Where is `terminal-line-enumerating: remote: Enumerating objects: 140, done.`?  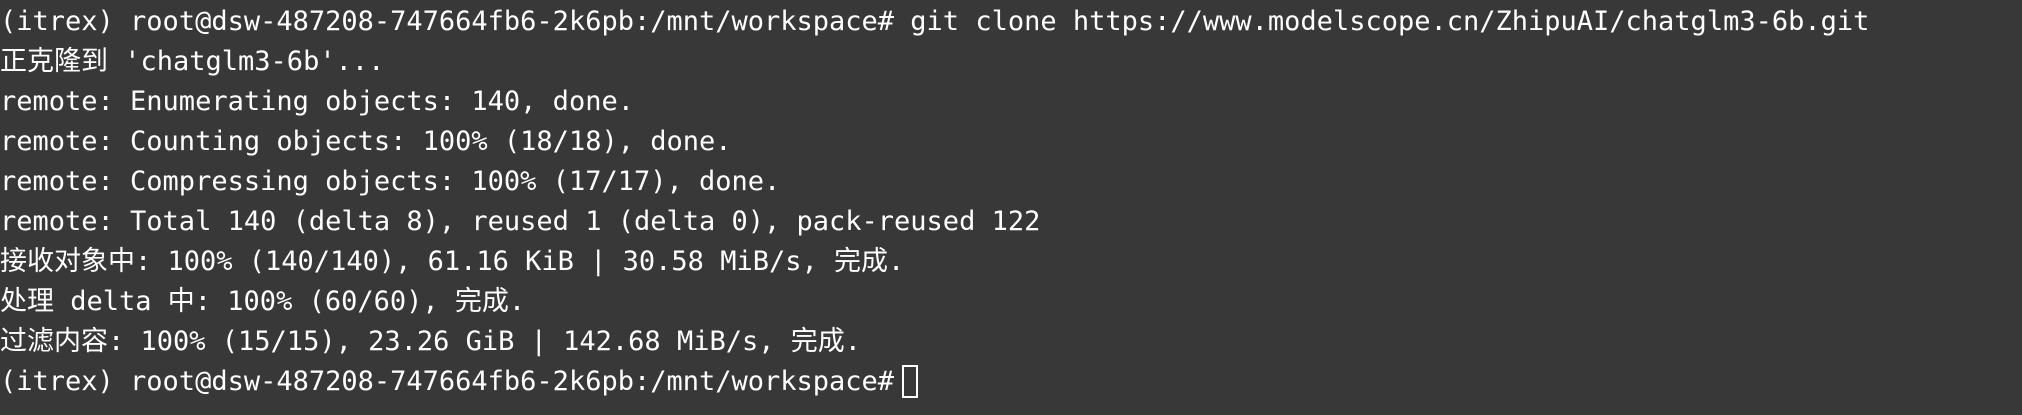
terminal-line-enumerating: remote: Enumerating objects: 140, done. is located at coordinates (317, 101).